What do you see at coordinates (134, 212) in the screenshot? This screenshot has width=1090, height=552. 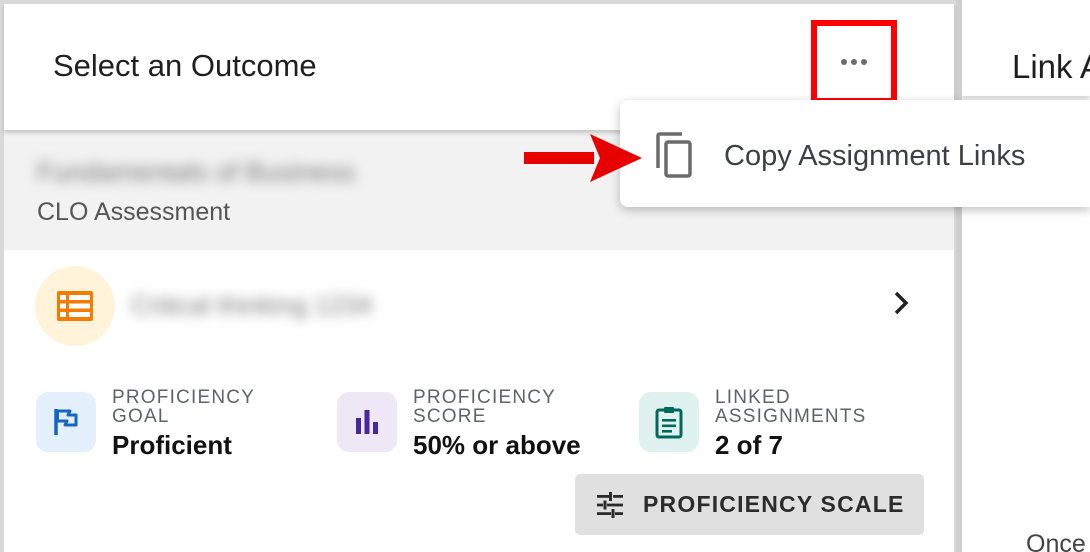 I see `course-type: CLO Assessment` at bounding box center [134, 212].